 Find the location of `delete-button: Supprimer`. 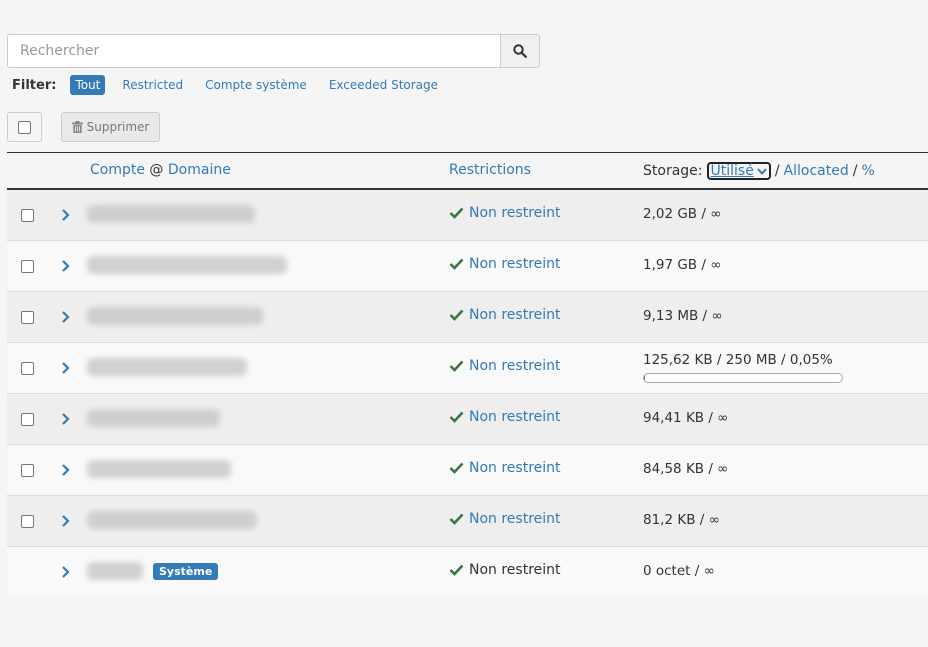

delete-button: Supprimer is located at coordinates (110, 127).